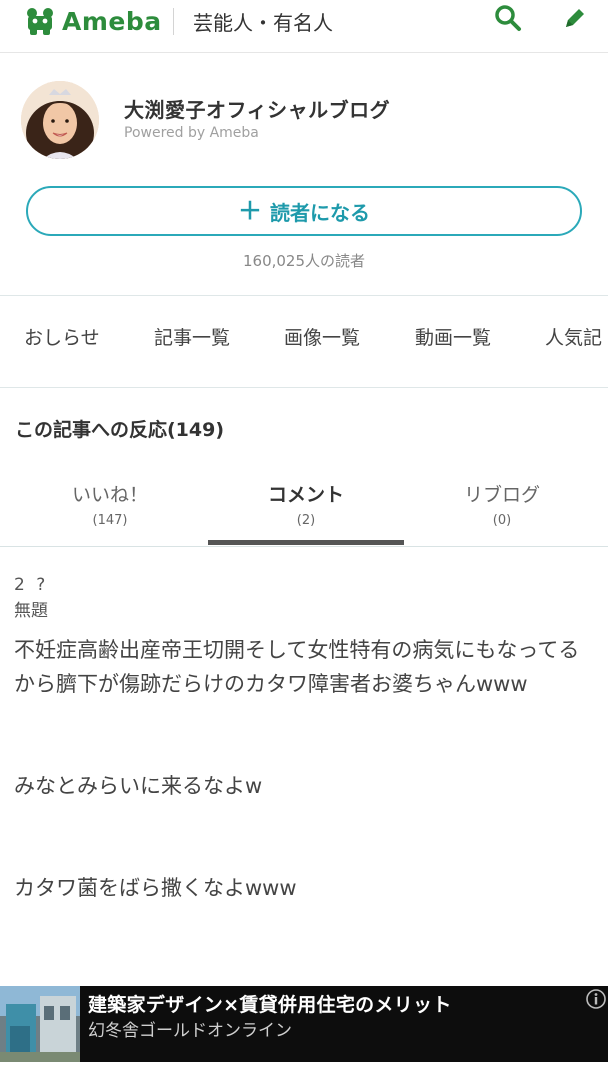 This screenshot has width=608, height=1080. What do you see at coordinates (250, 211) in the screenshot?
I see `plus-icon: ＋` at bounding box center [250, 211].